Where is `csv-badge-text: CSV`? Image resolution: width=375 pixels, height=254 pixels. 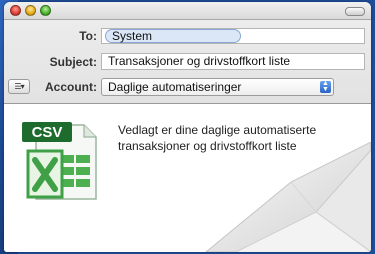 csv-badge-text: CSV is located at coordinates (47, 132).